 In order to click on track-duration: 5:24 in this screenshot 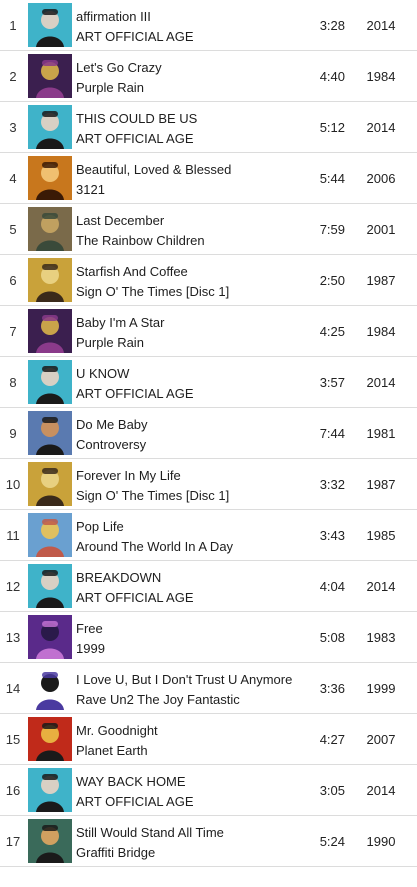, I will do `click(332, 841)`.